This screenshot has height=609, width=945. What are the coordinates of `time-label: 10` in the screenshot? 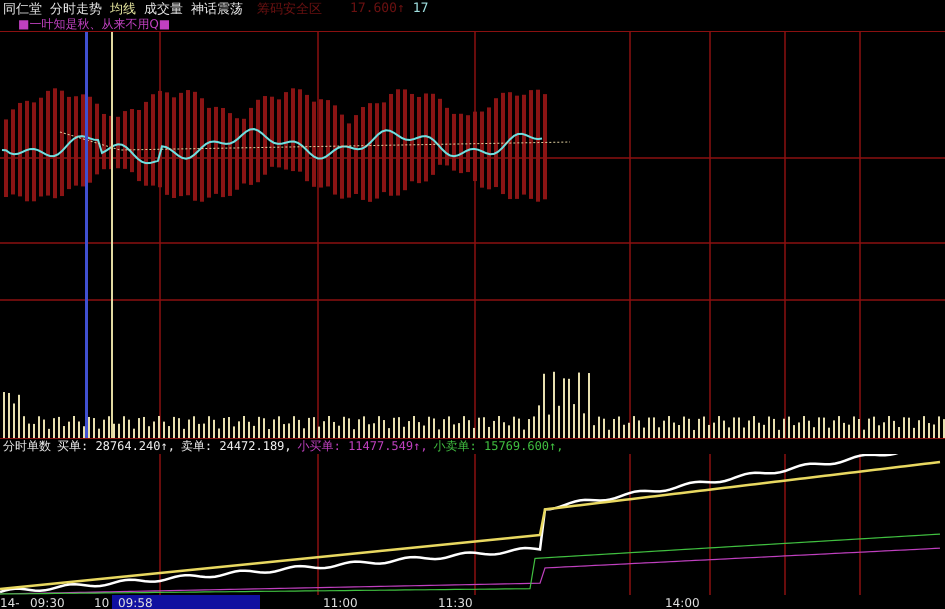 It's located at (102, 602).